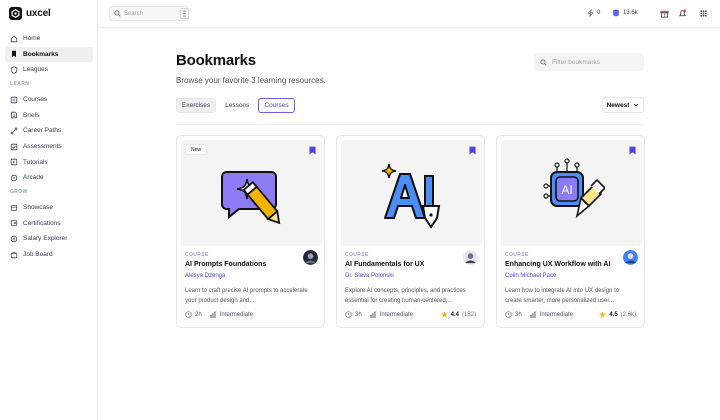  What do you see at coordinates (251, 198) in the screenshot?
I see `ai-prompt-illustration` at bounding box center [251, 198].